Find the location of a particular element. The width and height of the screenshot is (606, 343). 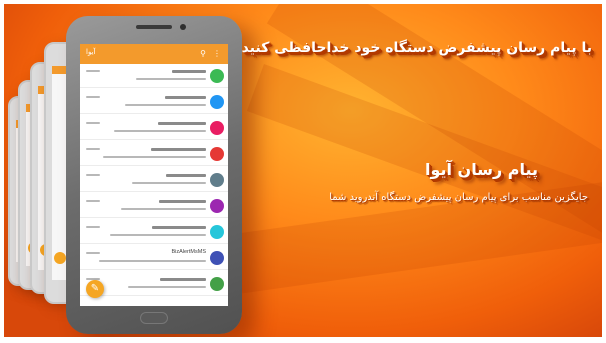

phone-camera is located at coordinates (183, 27).